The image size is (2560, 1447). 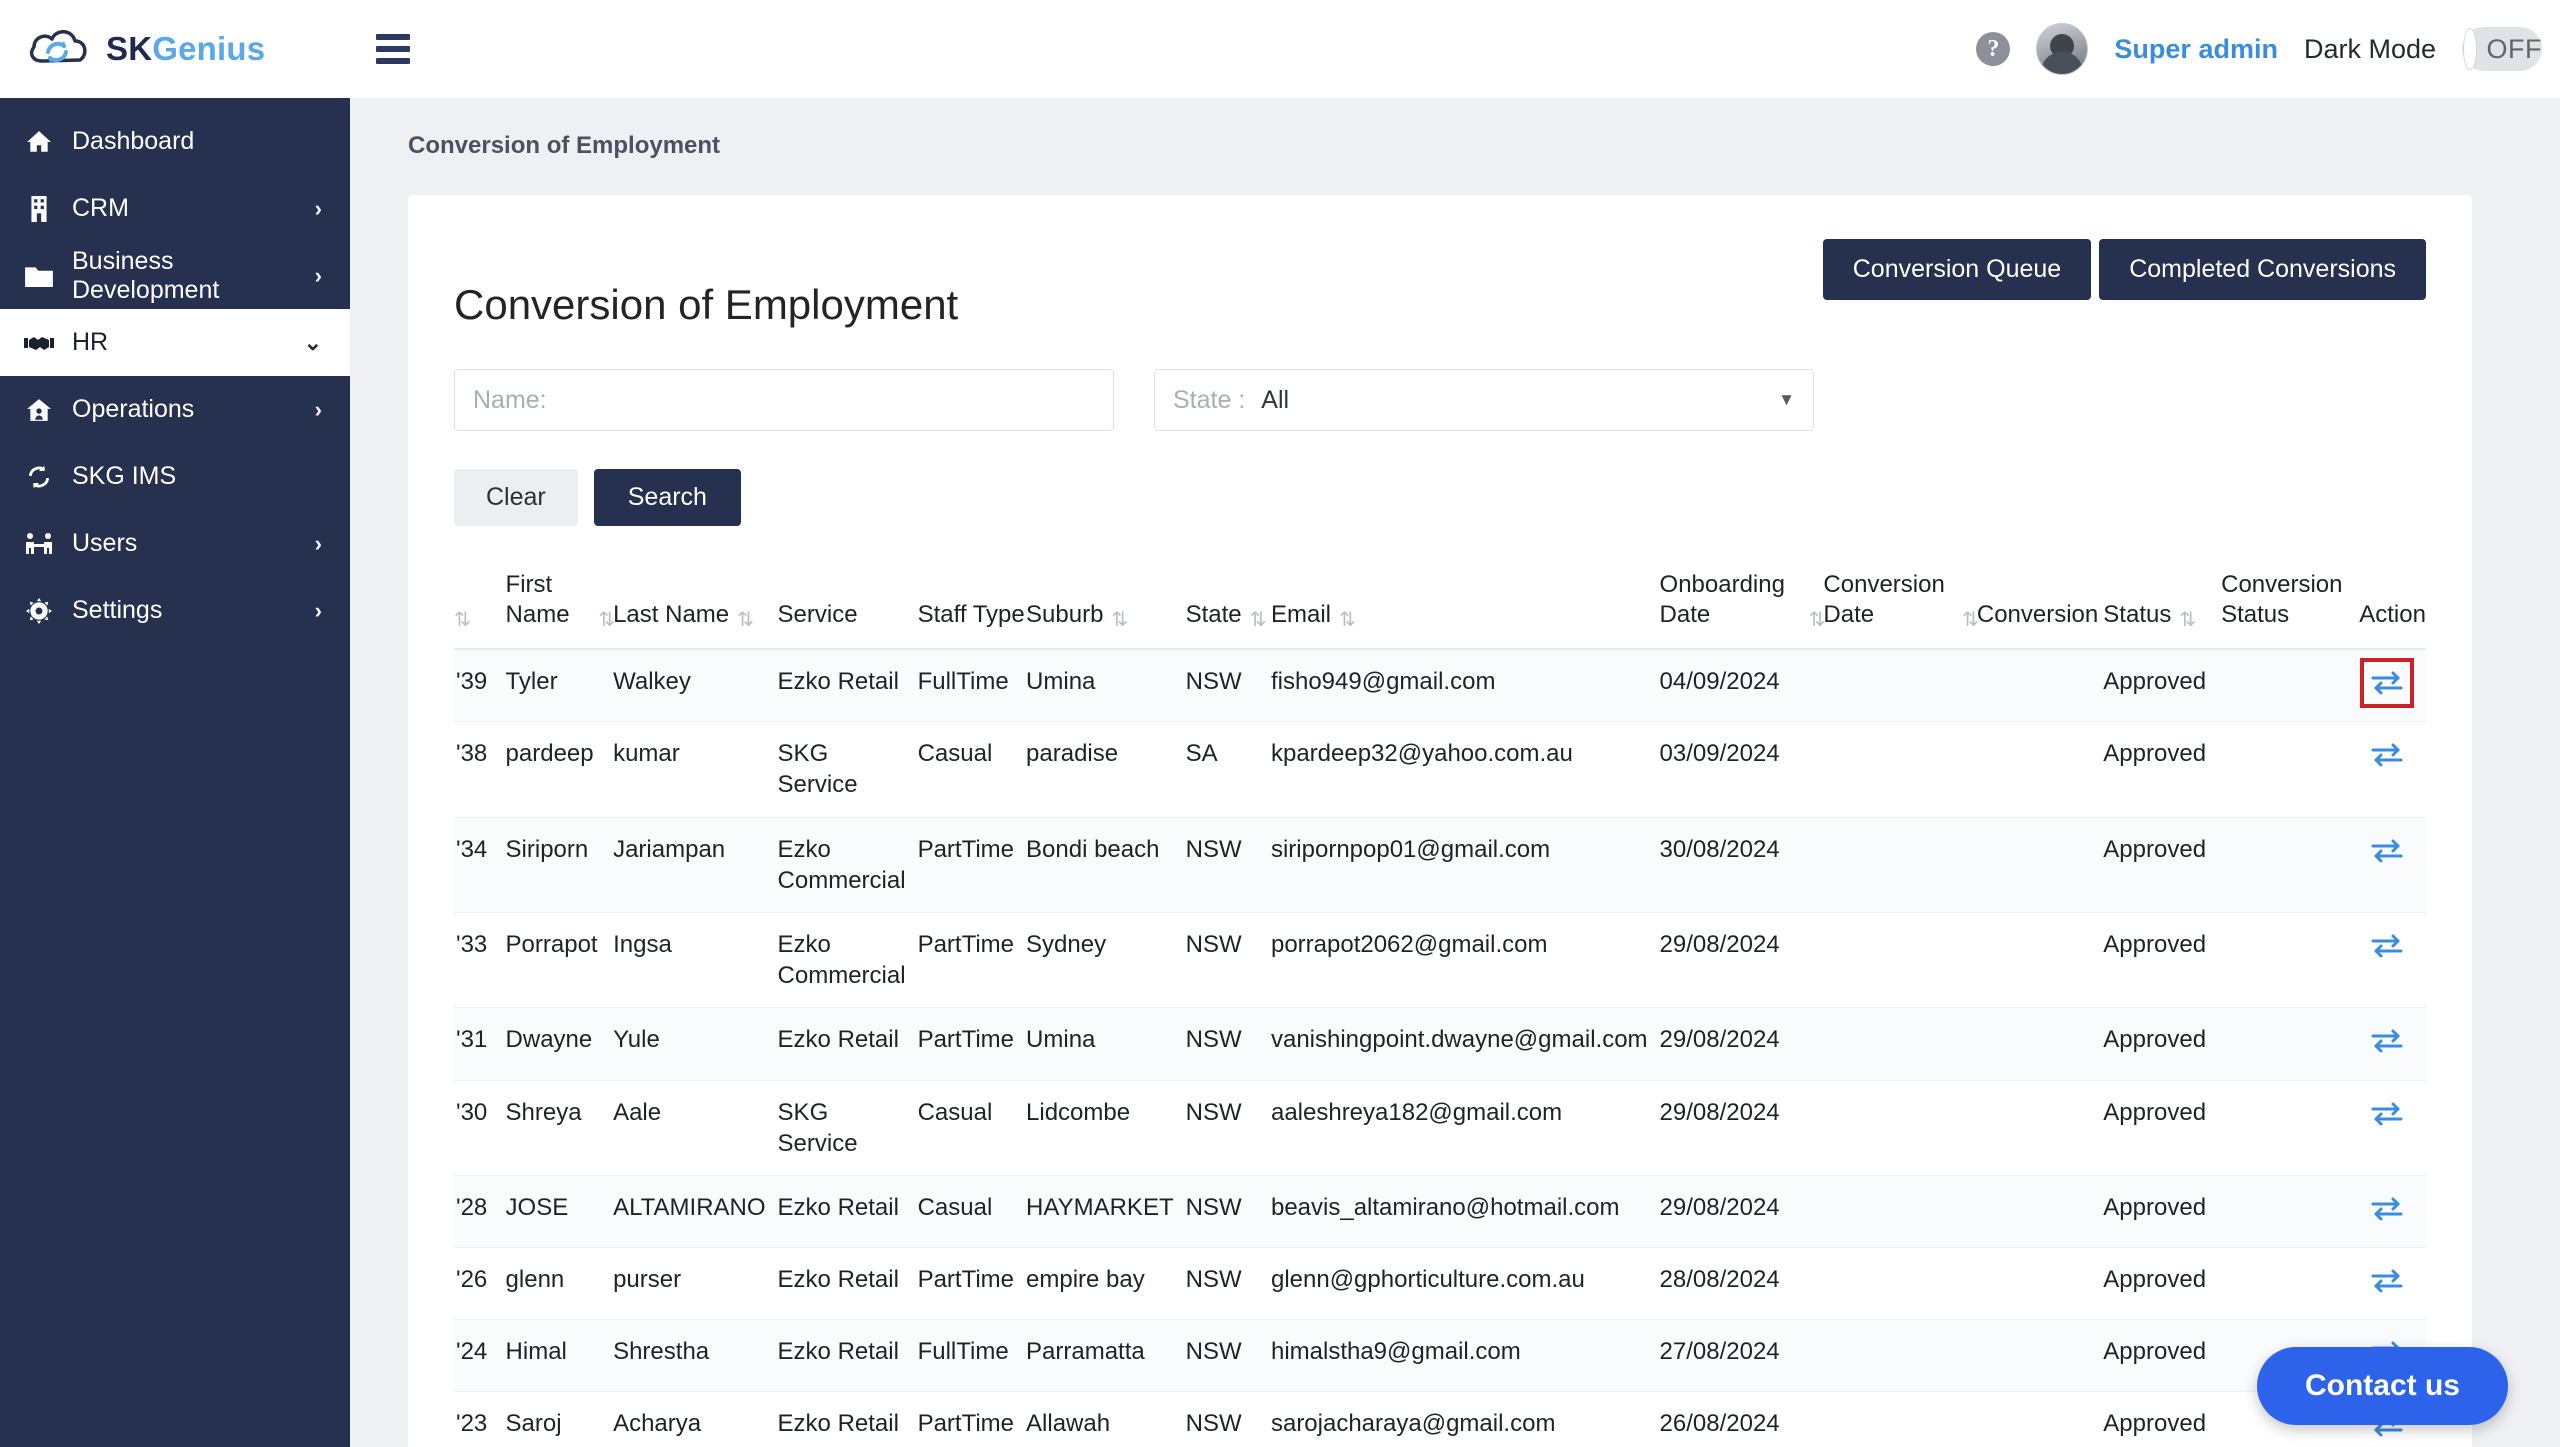 I want to click on th-label: Action, so click(x=2392, y=614).